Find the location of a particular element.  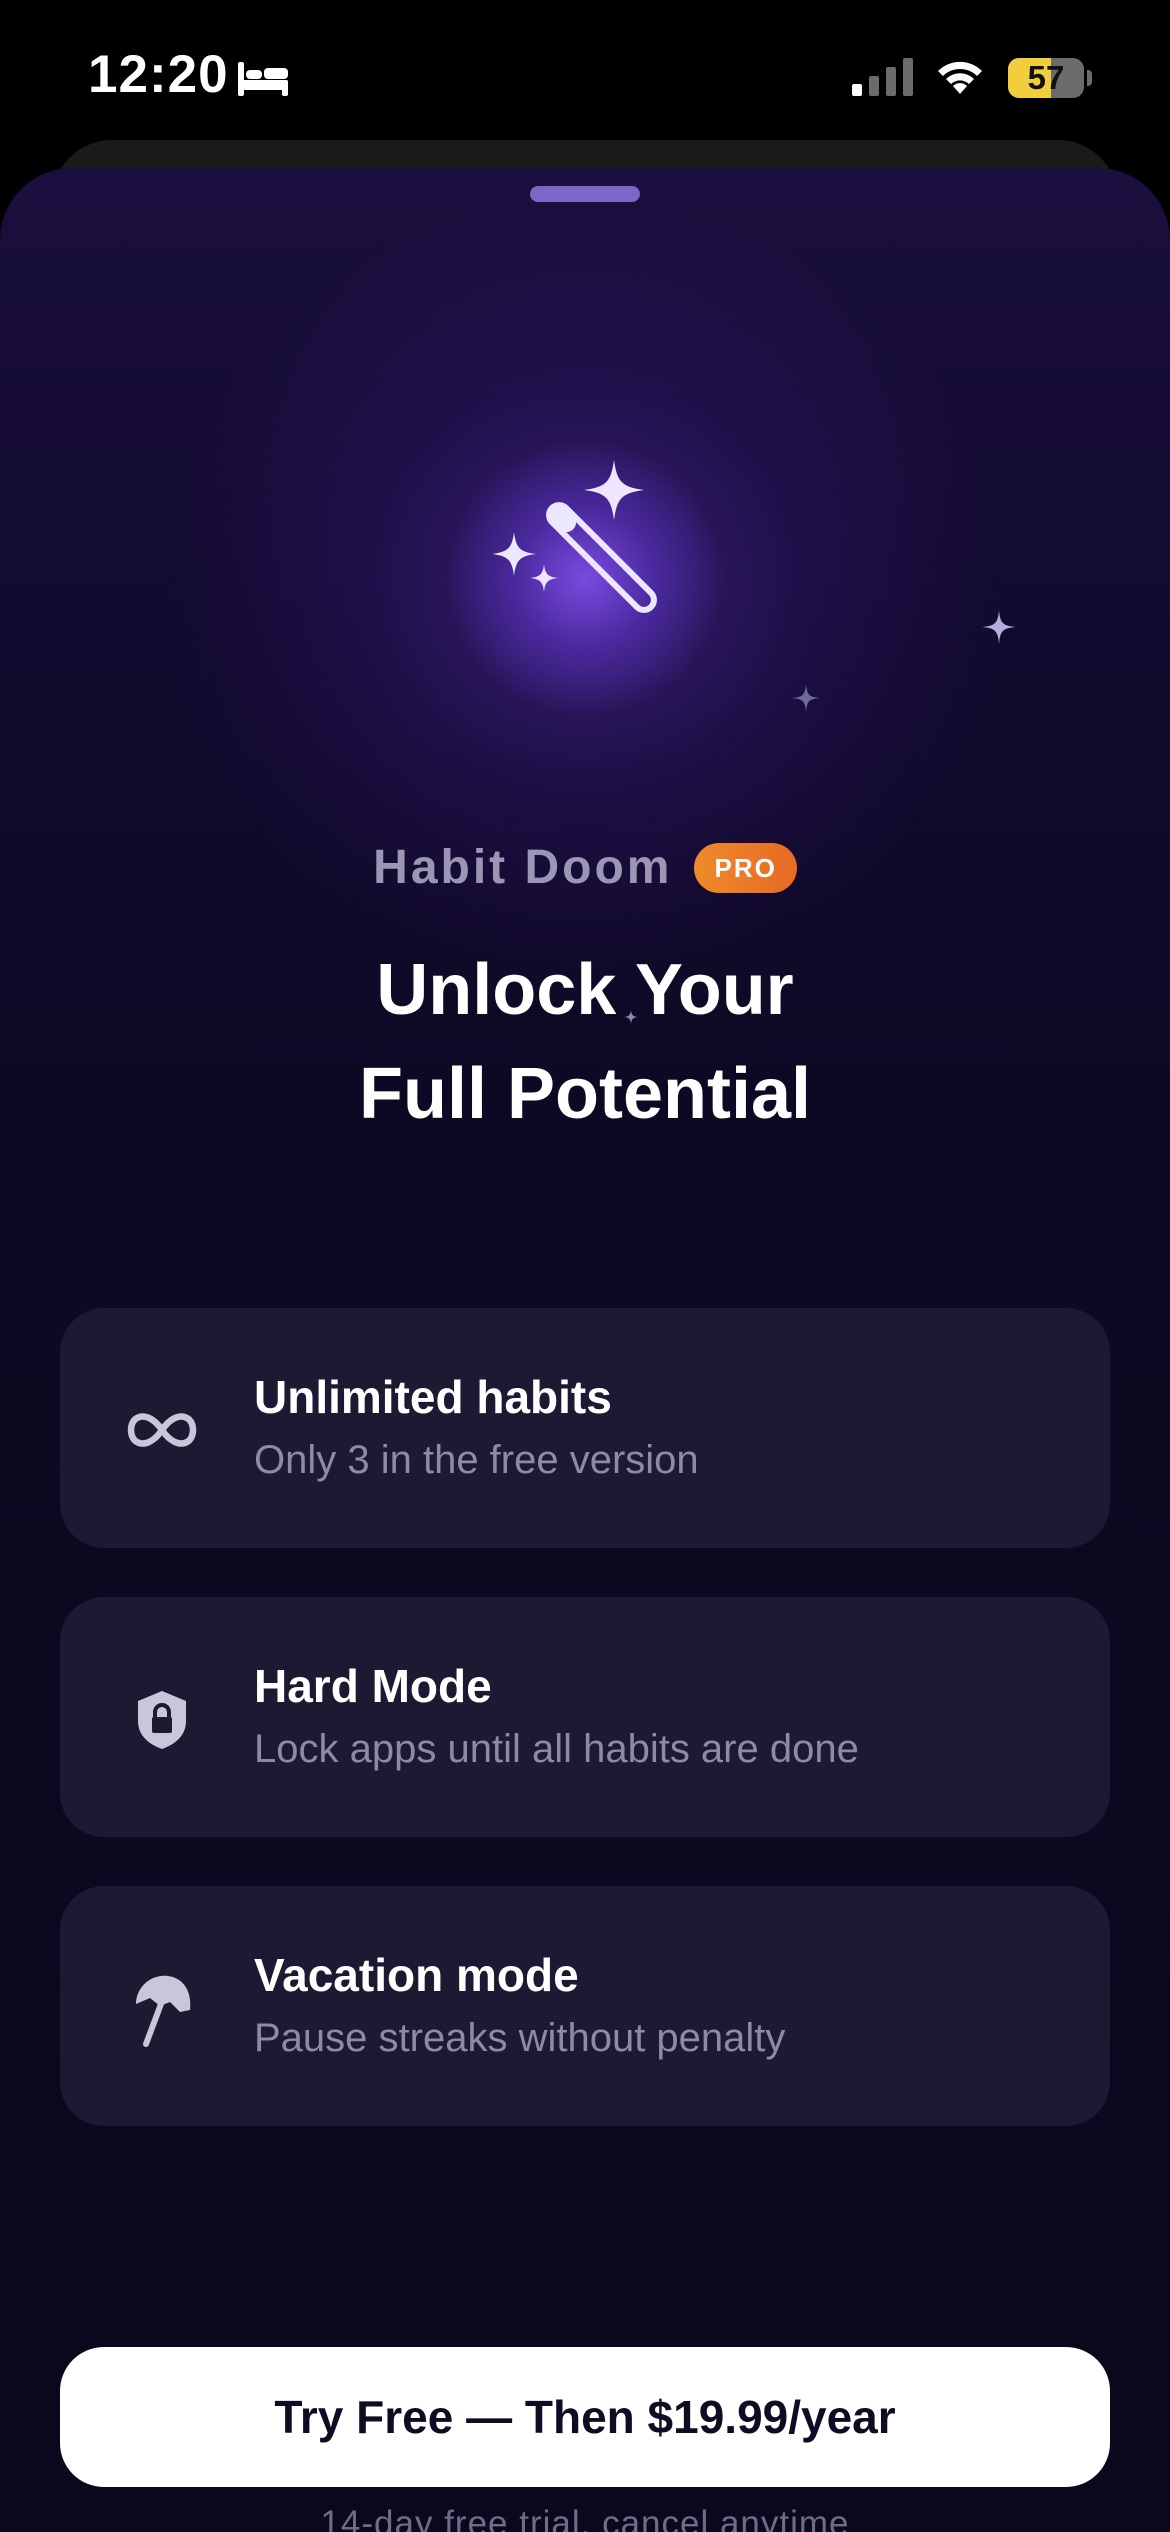

trial-note: 14-day free trial, cancel anytime is located at coordinates (585, 2518).